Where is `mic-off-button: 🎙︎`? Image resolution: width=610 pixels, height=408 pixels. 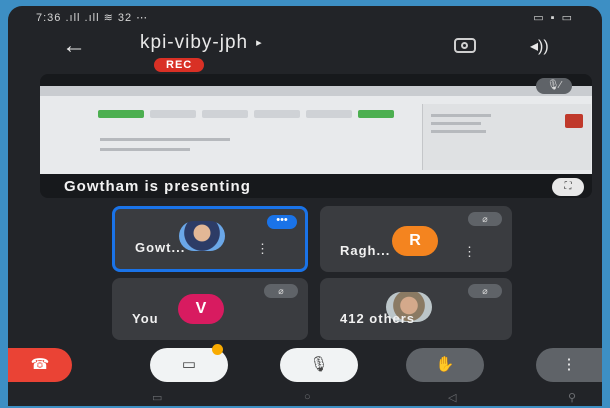
mic-off-button: 🎙︎ is located at coordinates (319, 365).